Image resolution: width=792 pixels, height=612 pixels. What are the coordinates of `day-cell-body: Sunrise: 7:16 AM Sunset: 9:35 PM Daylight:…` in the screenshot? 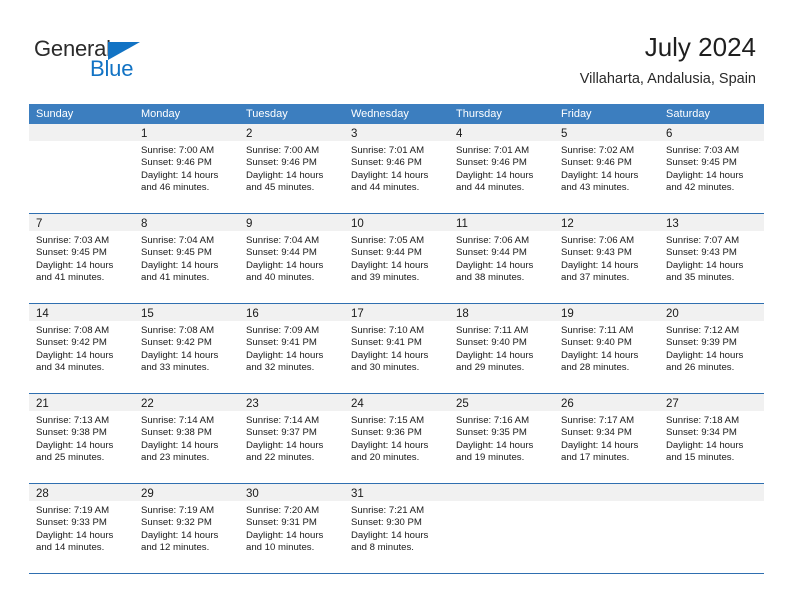 It's located at (501, 438).